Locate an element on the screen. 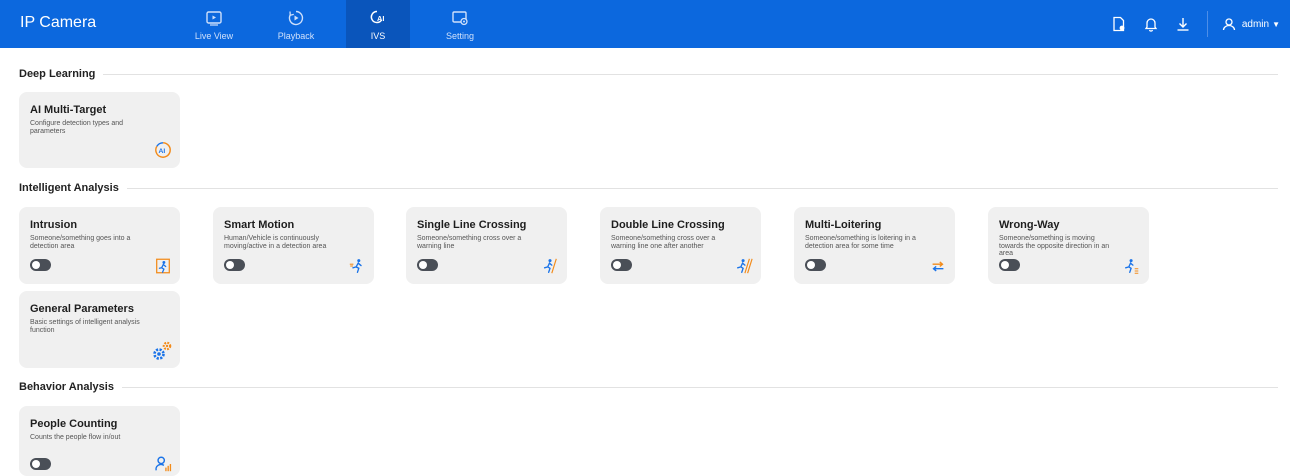 The height and width of the screenshot is (476, 1290). nav-tab-setting: Setting is located at coordinates (460, 24).